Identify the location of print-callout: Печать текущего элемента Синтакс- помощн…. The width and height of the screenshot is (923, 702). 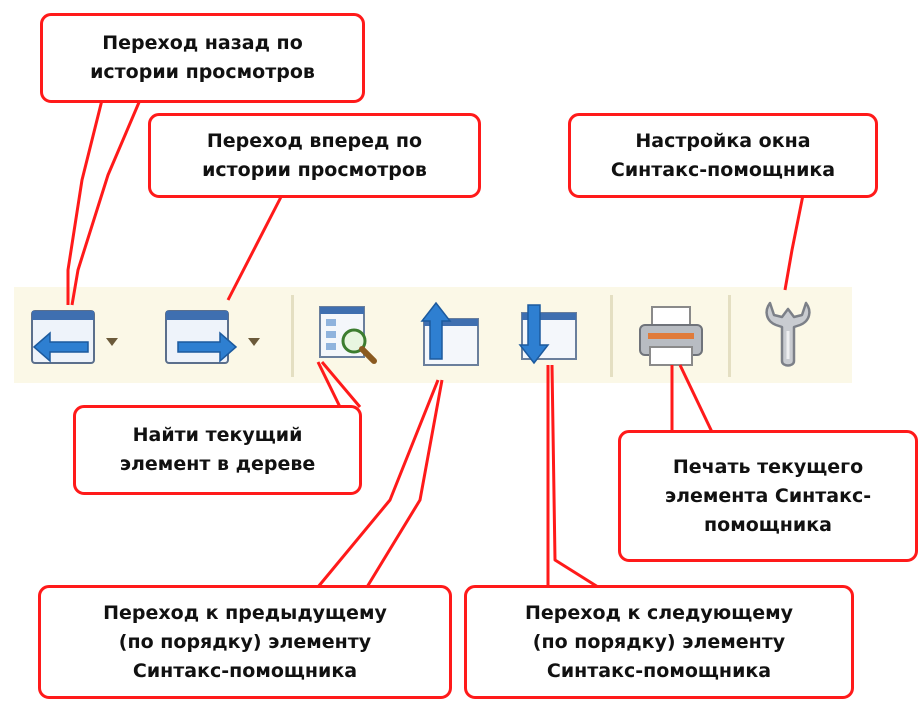
(768, 496).